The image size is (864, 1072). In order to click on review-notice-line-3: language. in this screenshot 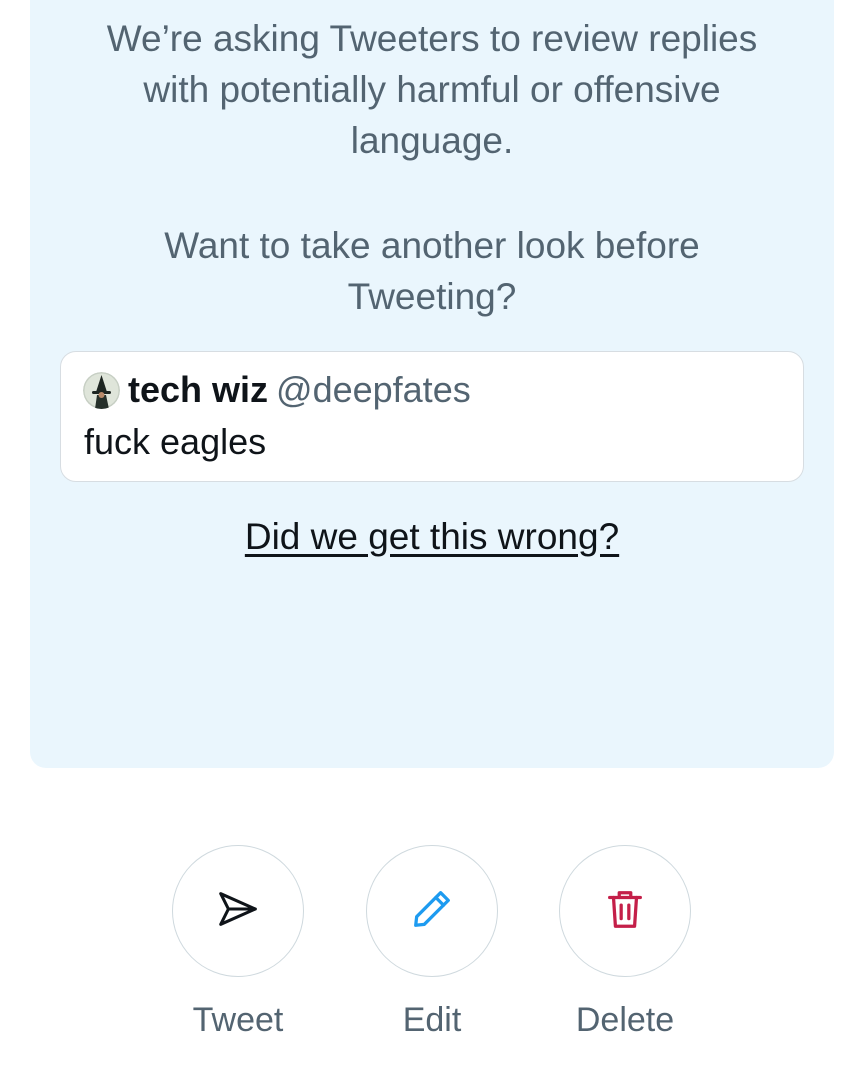, I will do `click(432, 140)`.